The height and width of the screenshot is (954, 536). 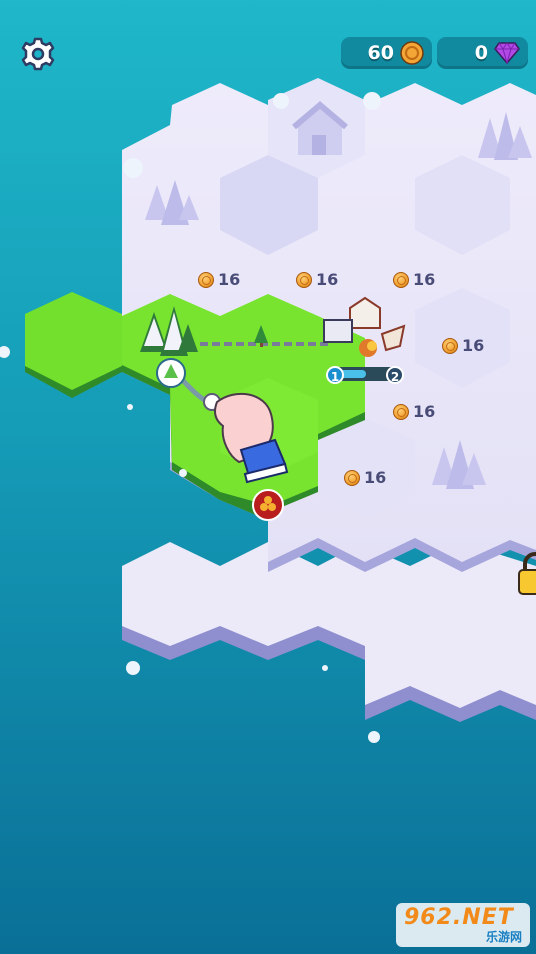 What do you see at coordinates (507, 53) in the screenshot?
I see `gem-icon` at bounding box center [507, 53].